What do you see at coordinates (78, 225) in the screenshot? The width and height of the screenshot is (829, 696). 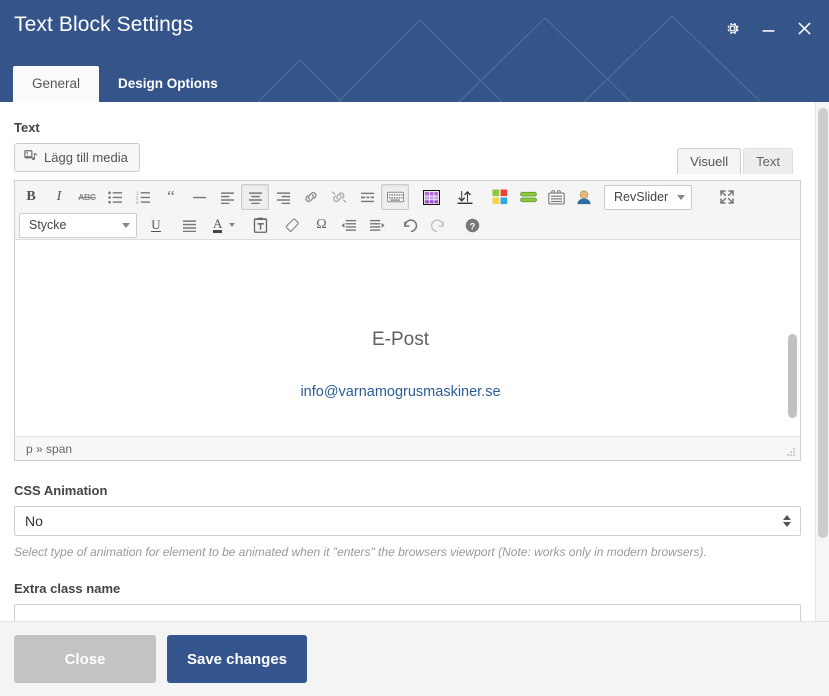 I see `paragraph-format-dropdown: Stycke` at bounding box center [78, 225].